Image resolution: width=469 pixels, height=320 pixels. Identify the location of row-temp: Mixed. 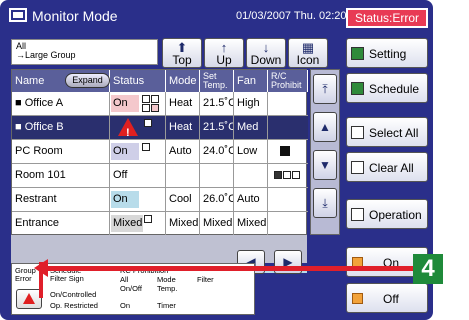
(217, 223).